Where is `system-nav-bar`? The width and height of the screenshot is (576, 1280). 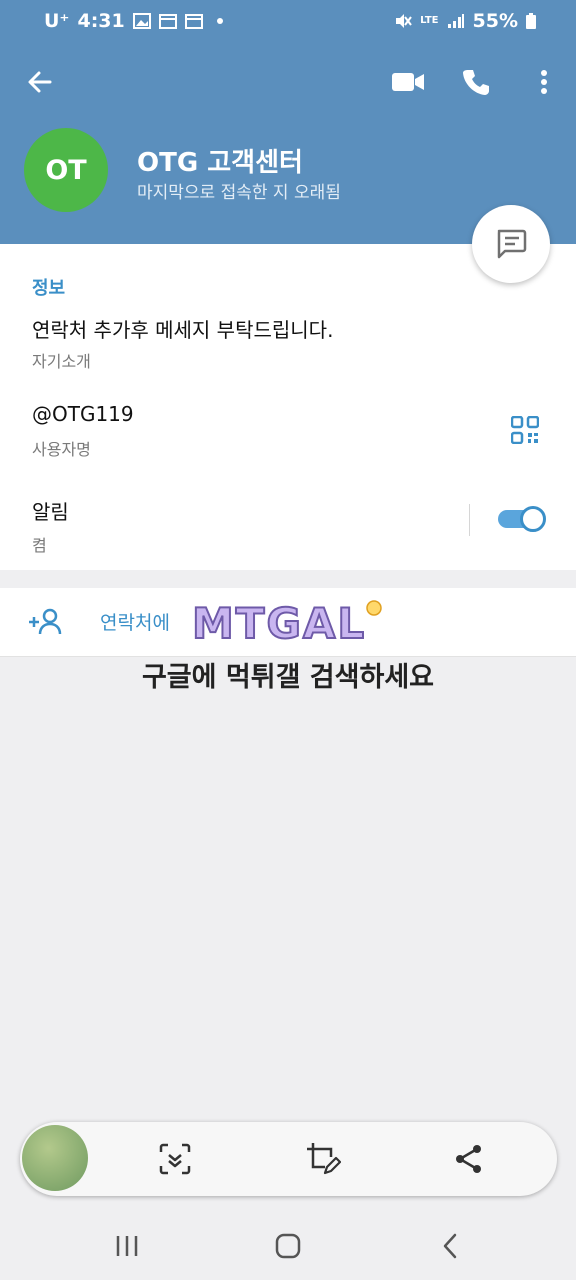
system-nav-bar is located at coordinates (288, 1246).